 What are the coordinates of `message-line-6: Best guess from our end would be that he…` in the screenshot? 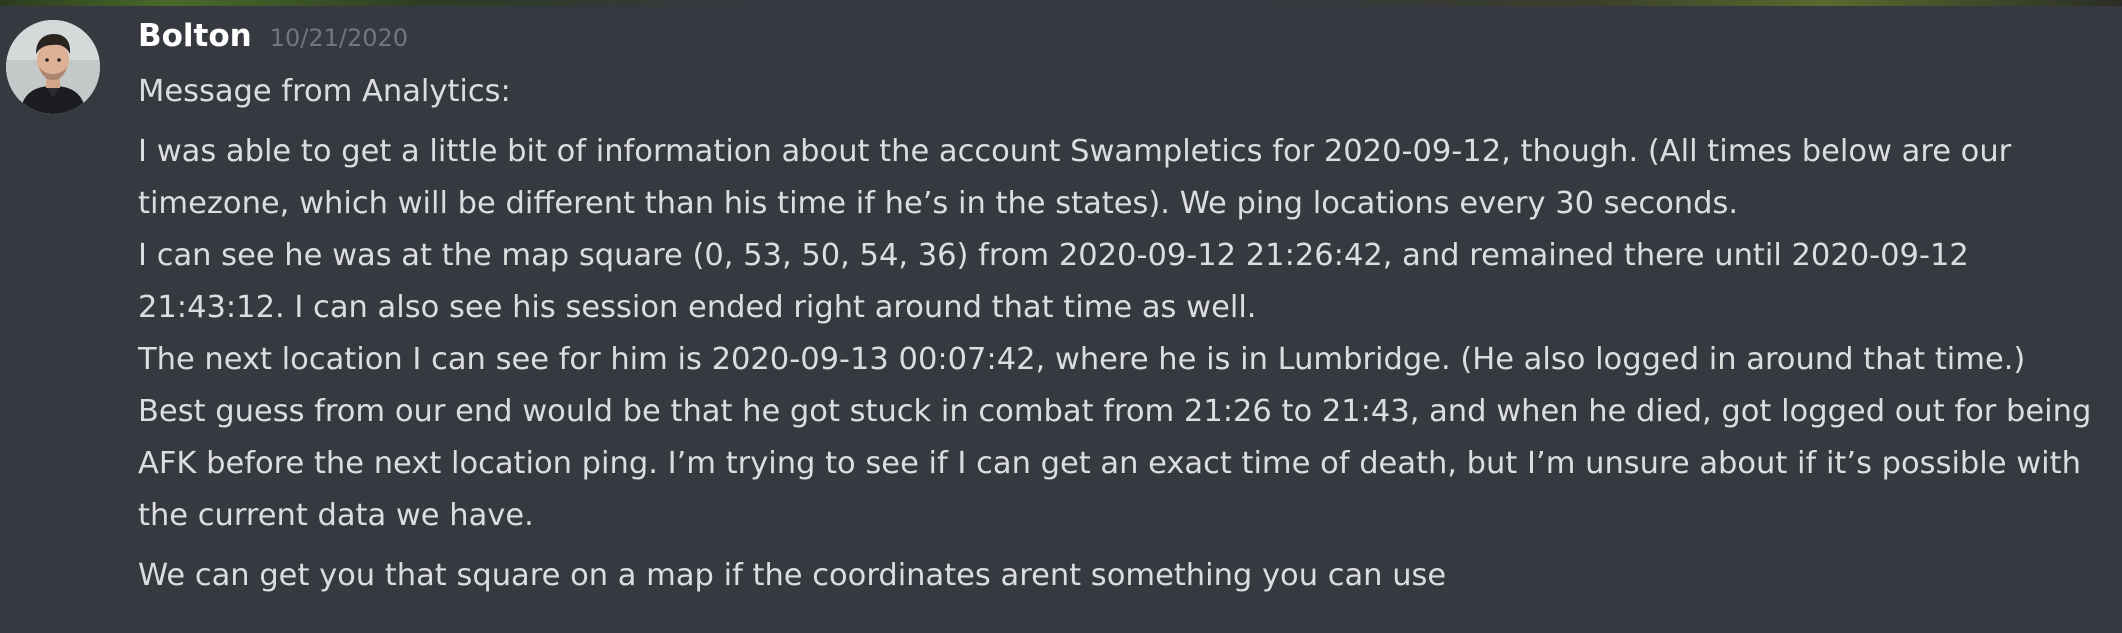 It's located at (1115, 411).